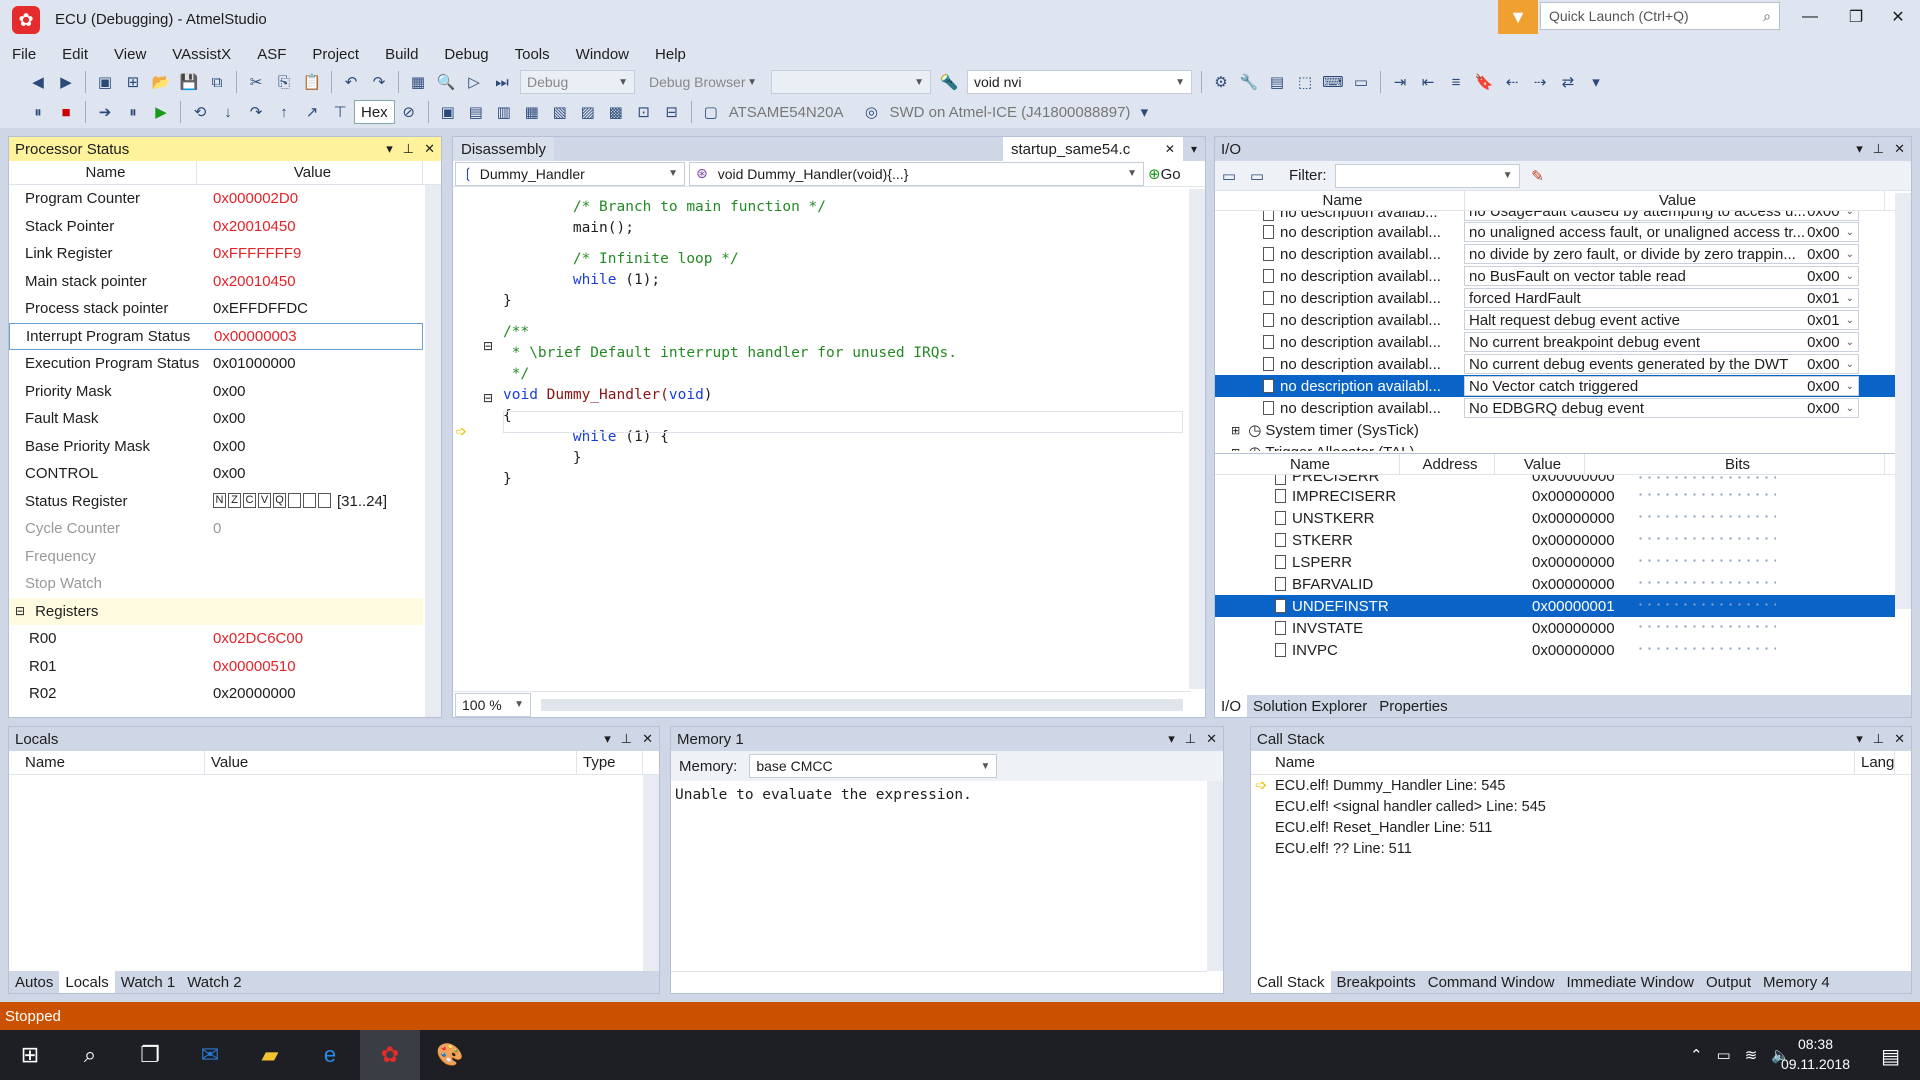 Image resolution: width=1920 pixels, height=1080 pixels. I want to click on registers-window-icon: ▥, so click(504, 112).